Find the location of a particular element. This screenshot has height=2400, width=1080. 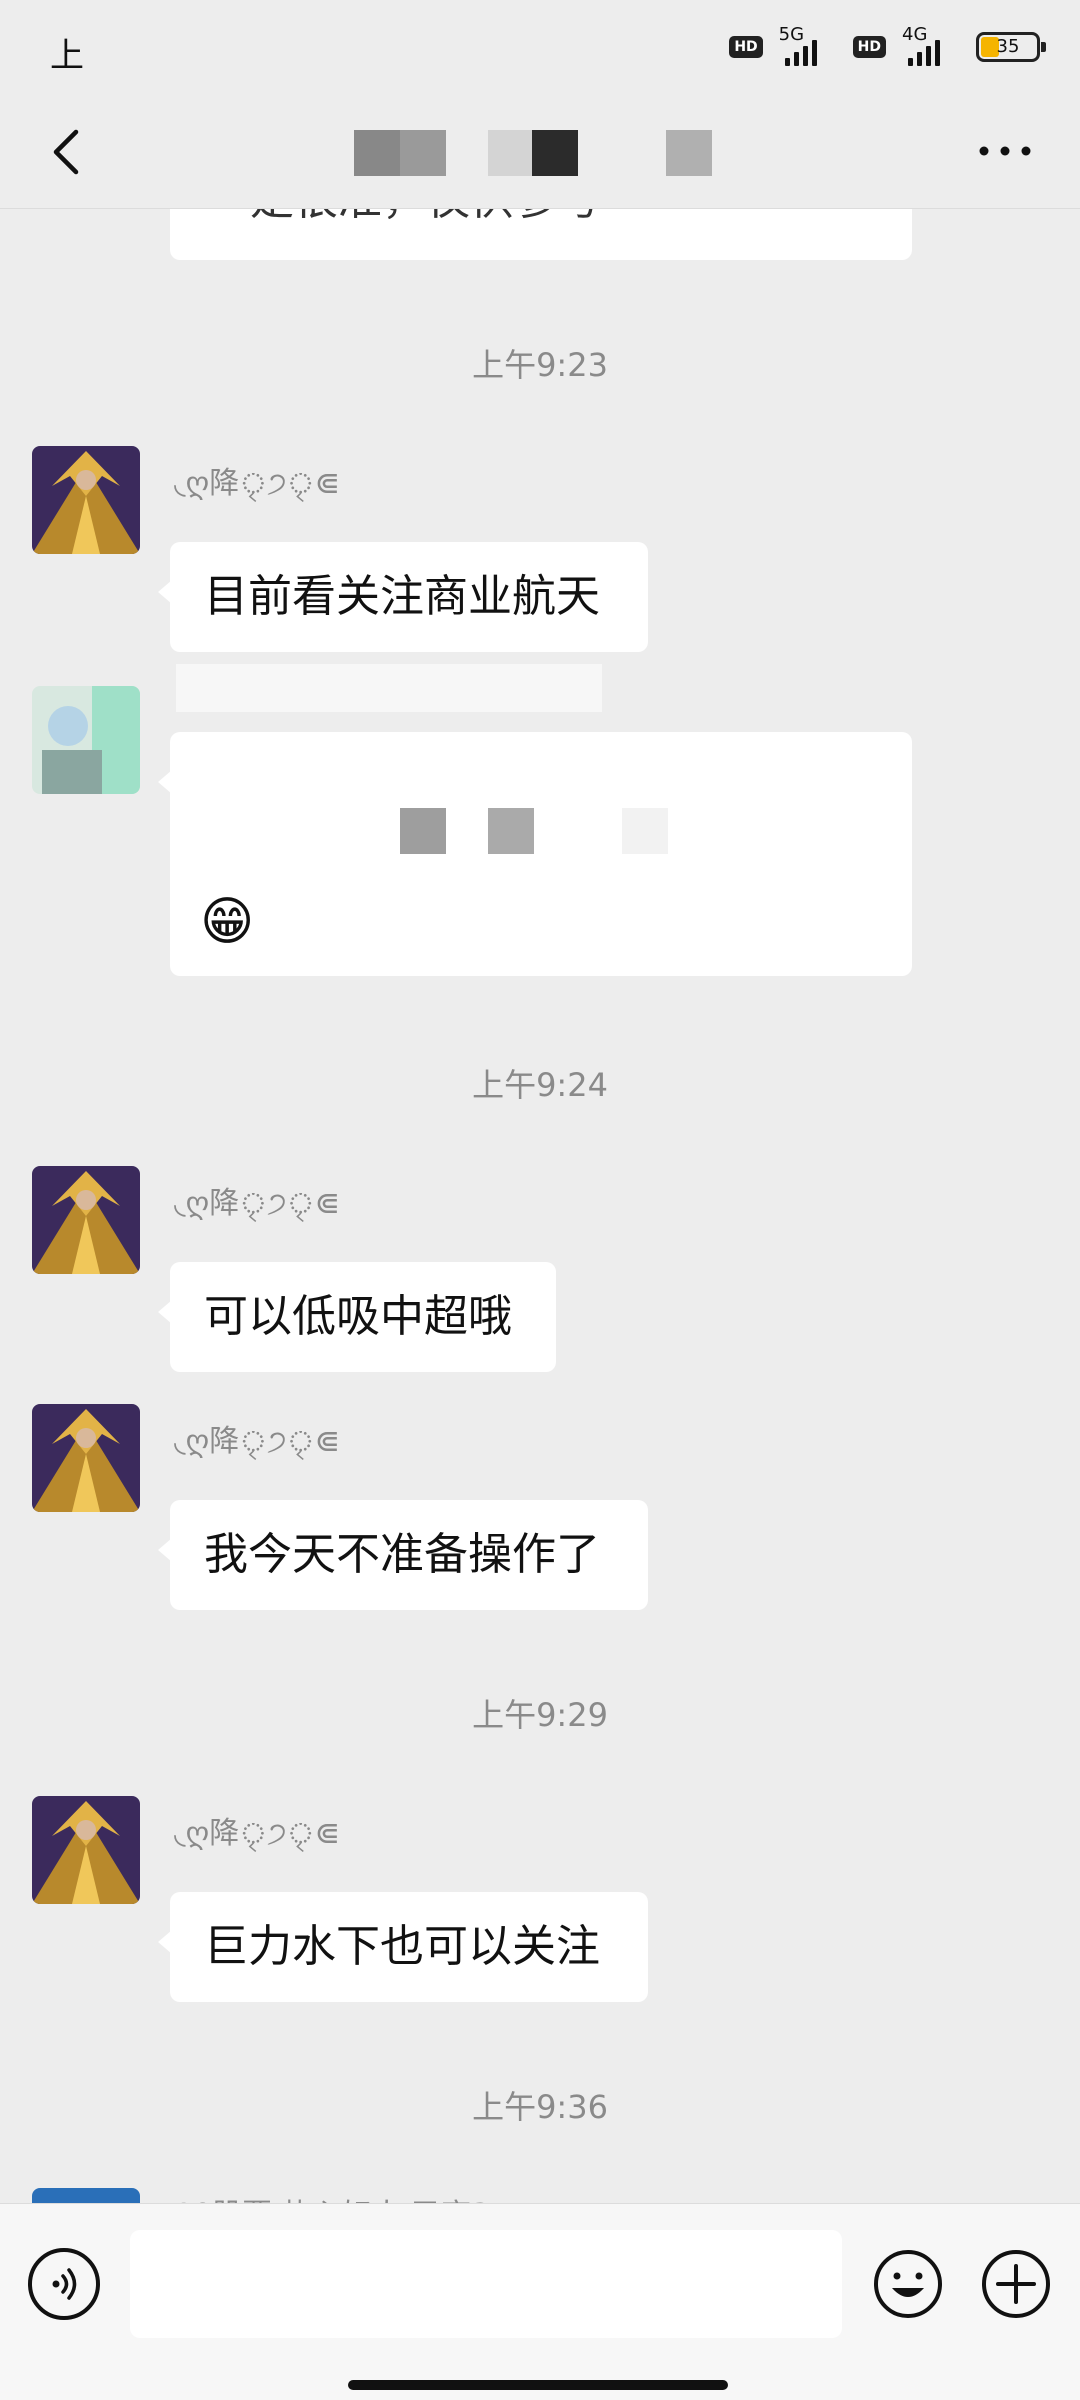

chevron-left-icon is located at coordinates (70, 152).